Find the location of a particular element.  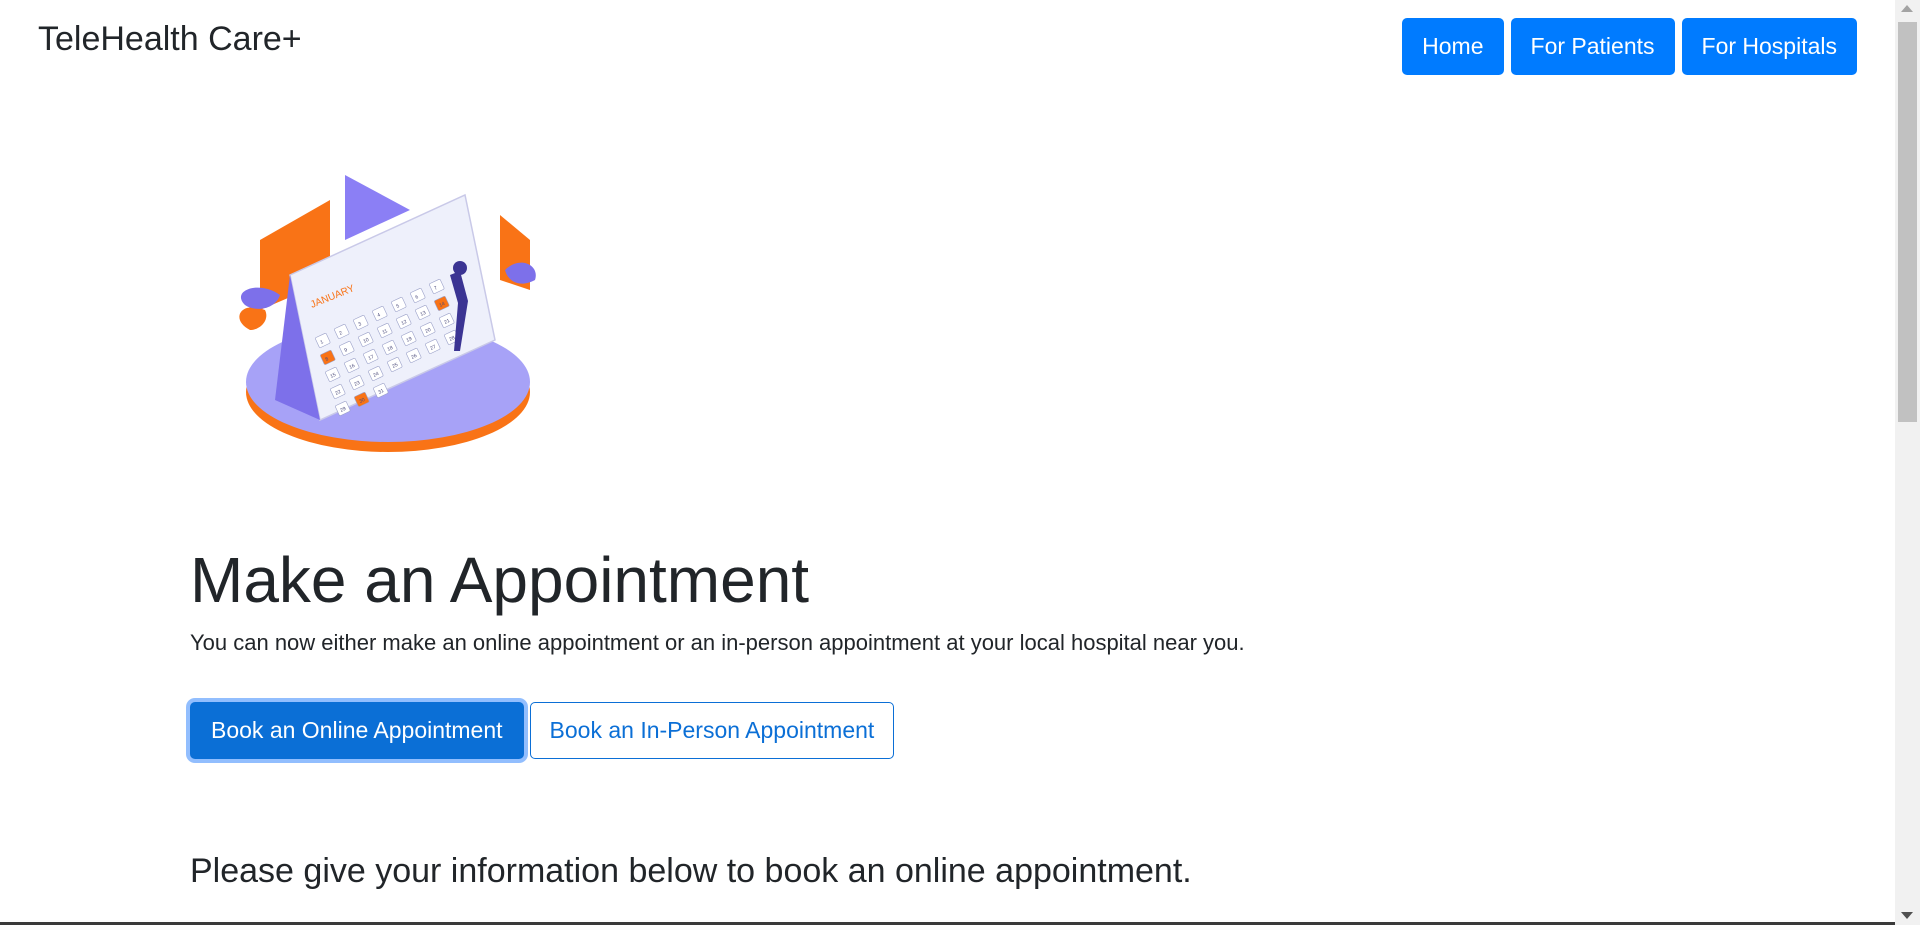

brand-logo: TeleHealth Care+ is located at coordinates (170, 39).